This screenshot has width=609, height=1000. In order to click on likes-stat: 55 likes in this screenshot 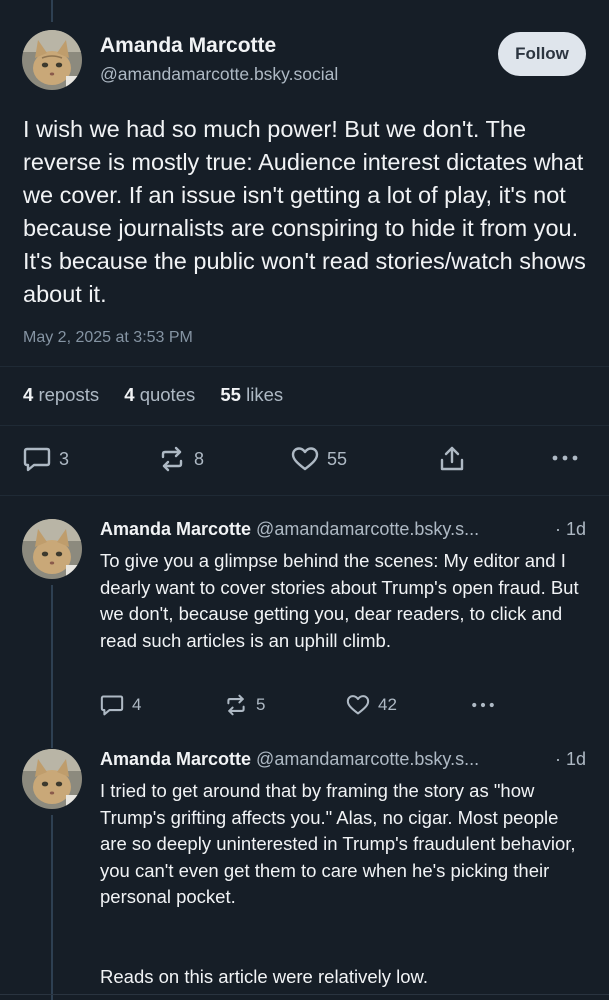, I will do `click(251, 394)`.